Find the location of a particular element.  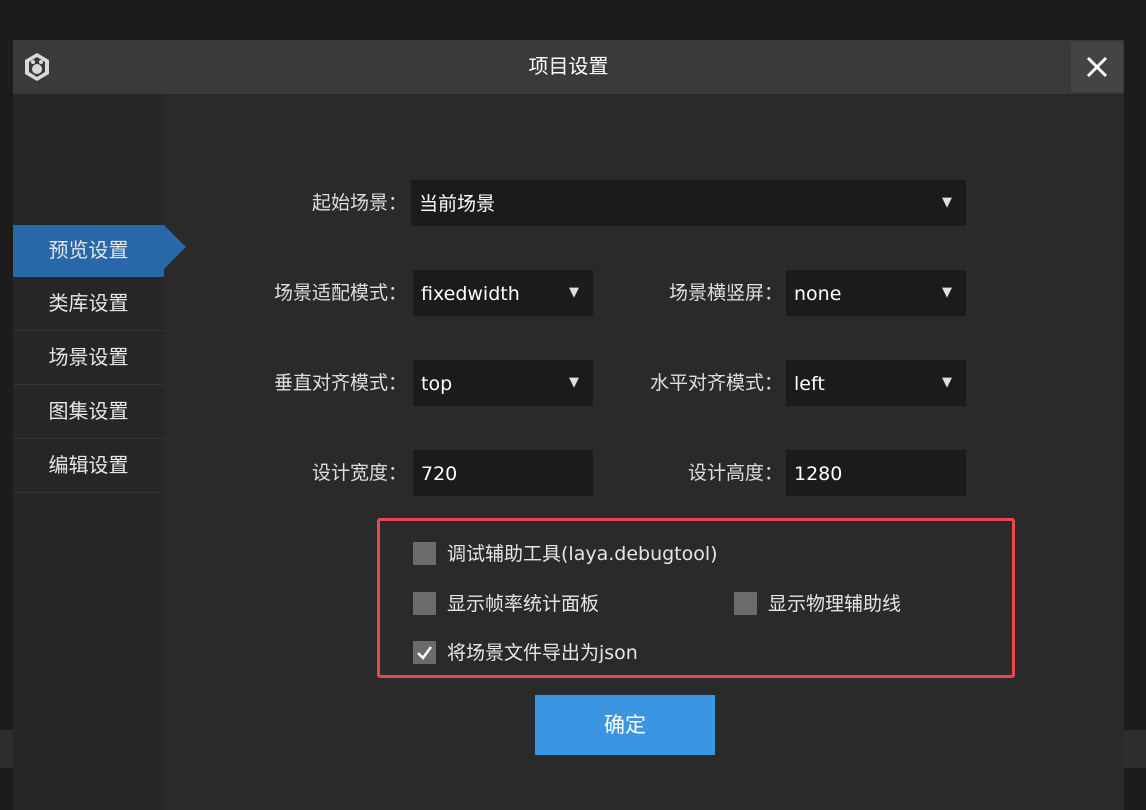

design-height-label: 设计高度： is located at coordinates (735, 473).